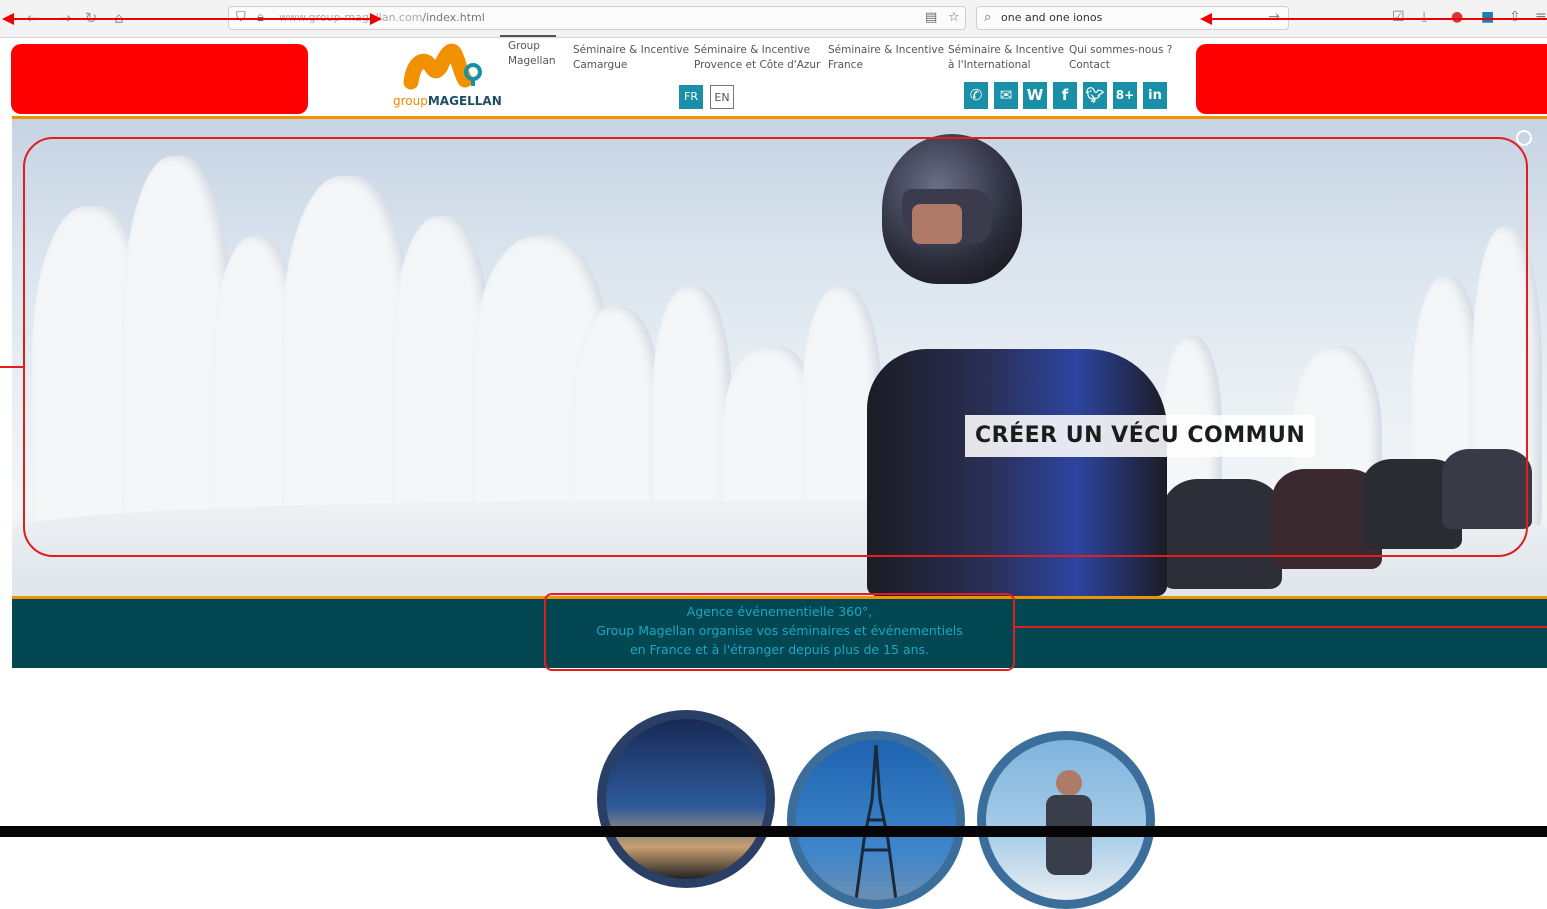 This screenshot has height=909, width=1547. I want to click on nav-group-magellan: Group Magellan, so click(528, 52).